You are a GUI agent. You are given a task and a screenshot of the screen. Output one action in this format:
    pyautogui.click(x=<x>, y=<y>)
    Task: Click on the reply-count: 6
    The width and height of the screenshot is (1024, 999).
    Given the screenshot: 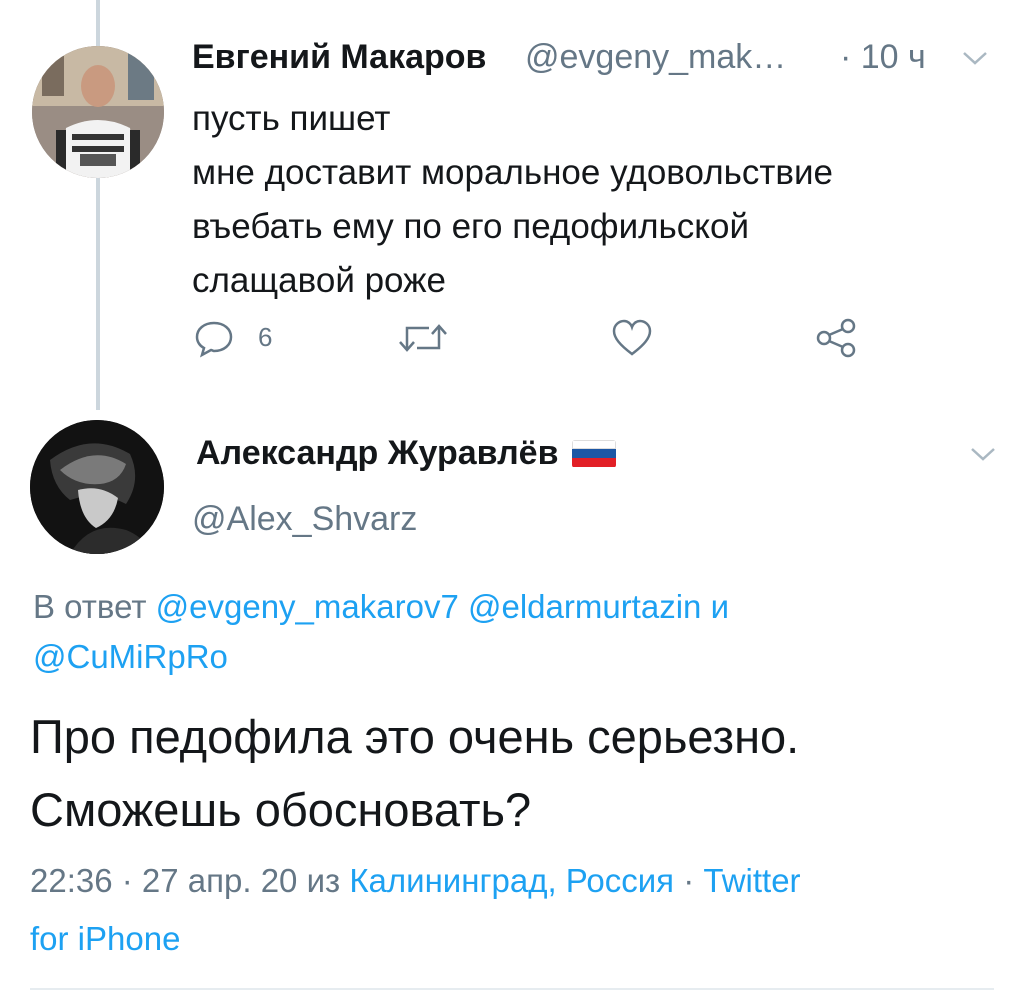 What is the action you would take?
    pyautogui.click(x=265, y=337)
    